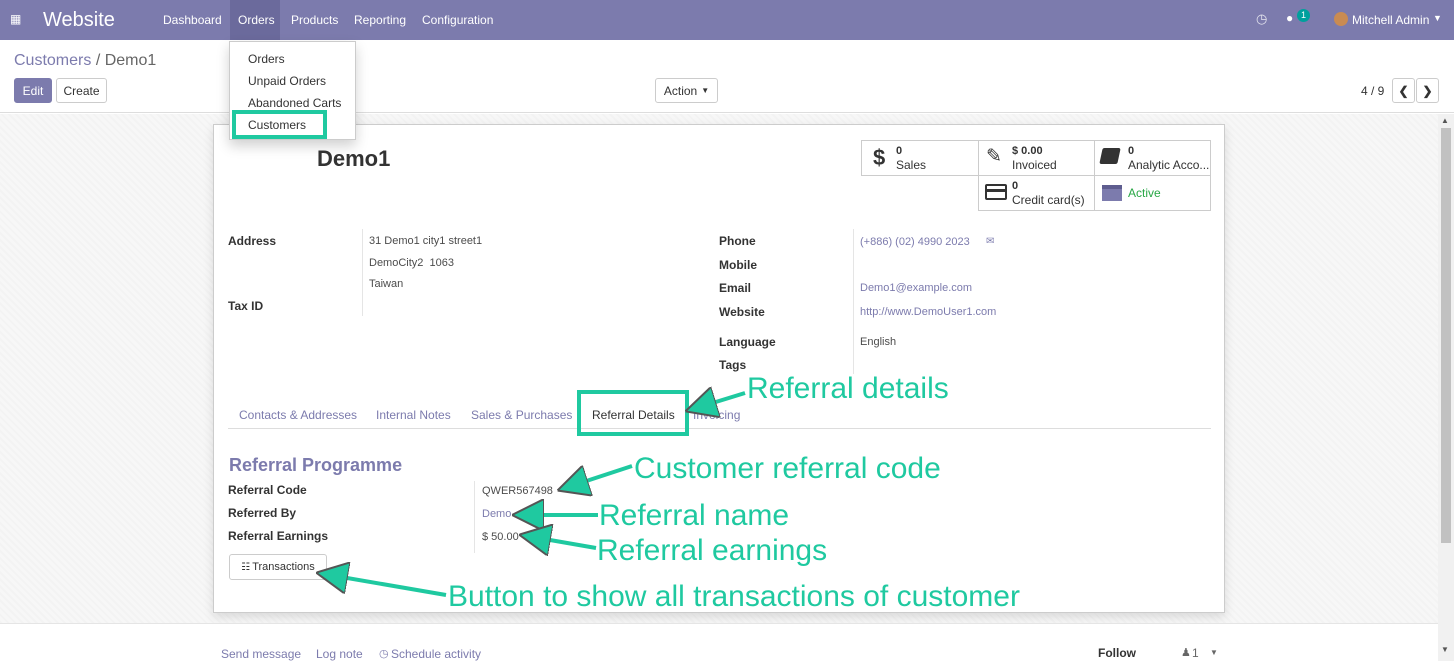  I want to click on annotation-referral-code: Customer referral code, so click(787, 468).